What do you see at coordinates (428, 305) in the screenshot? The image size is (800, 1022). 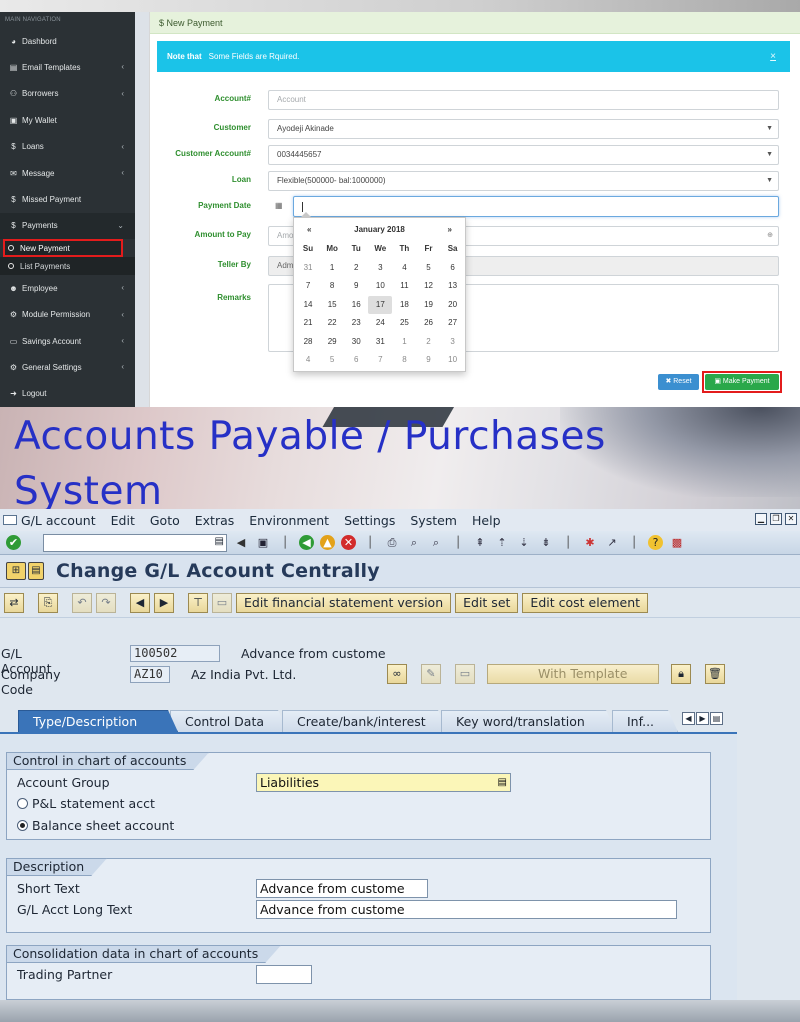 I see `calendar-day: 19` at bounding box center [428, 305].